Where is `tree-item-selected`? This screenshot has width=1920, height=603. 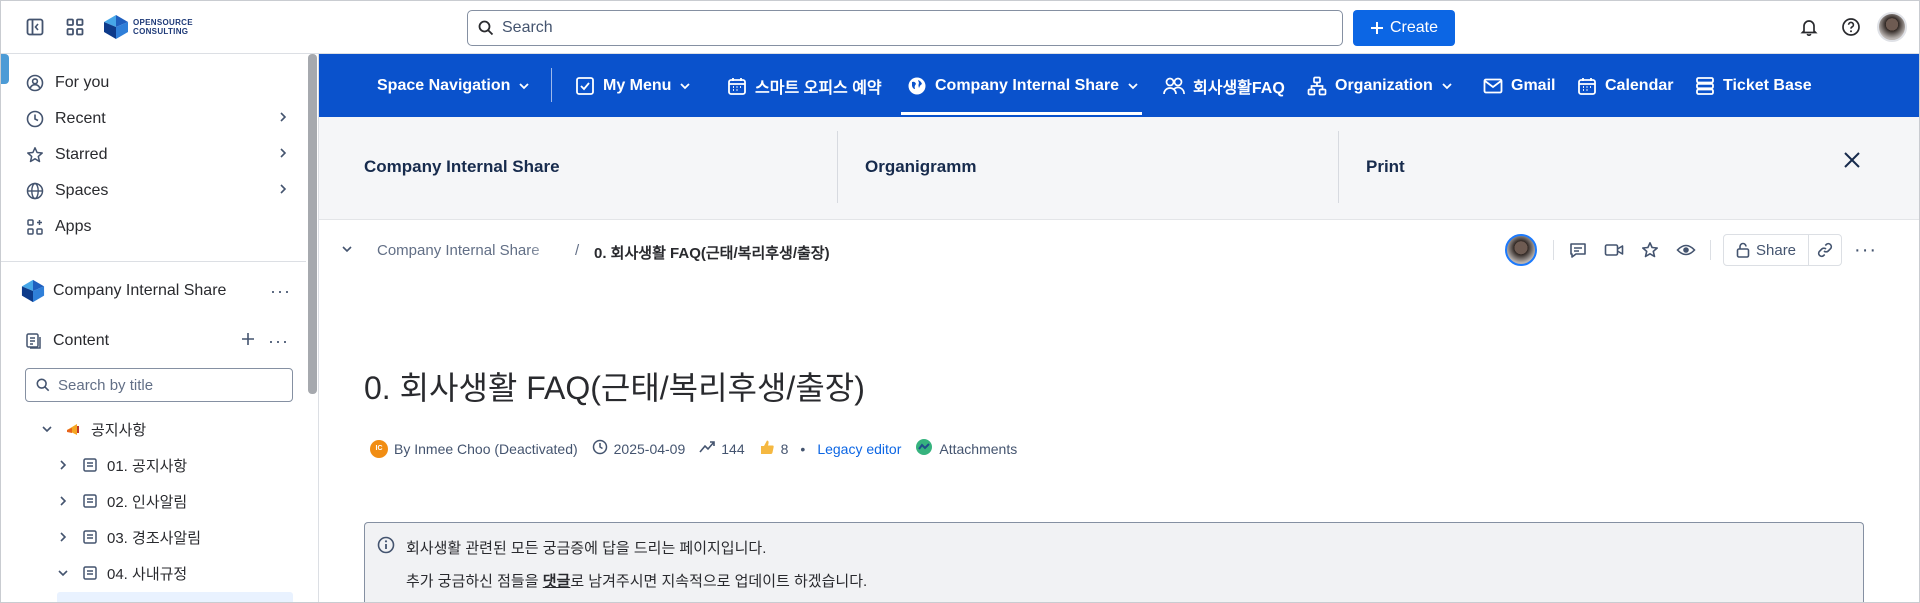 tree-item-selected is located at coordinates (175, 597).